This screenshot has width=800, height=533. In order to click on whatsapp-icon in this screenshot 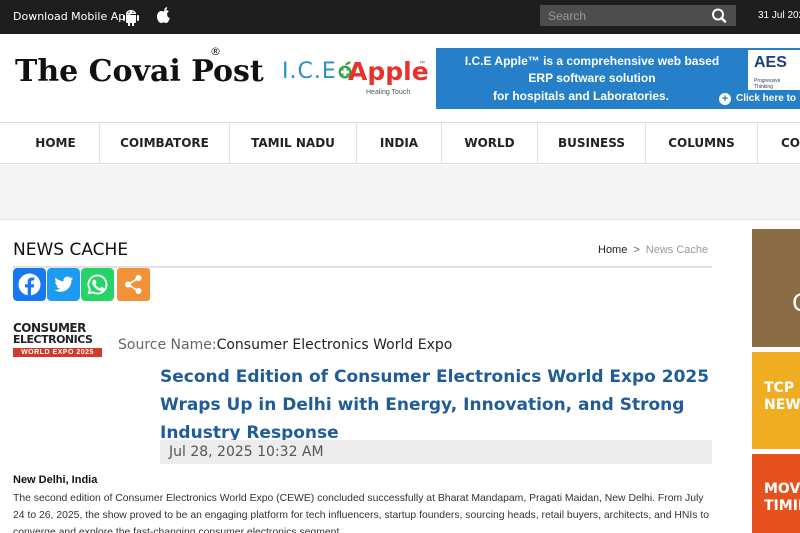, I will do `click(97, 284)`.